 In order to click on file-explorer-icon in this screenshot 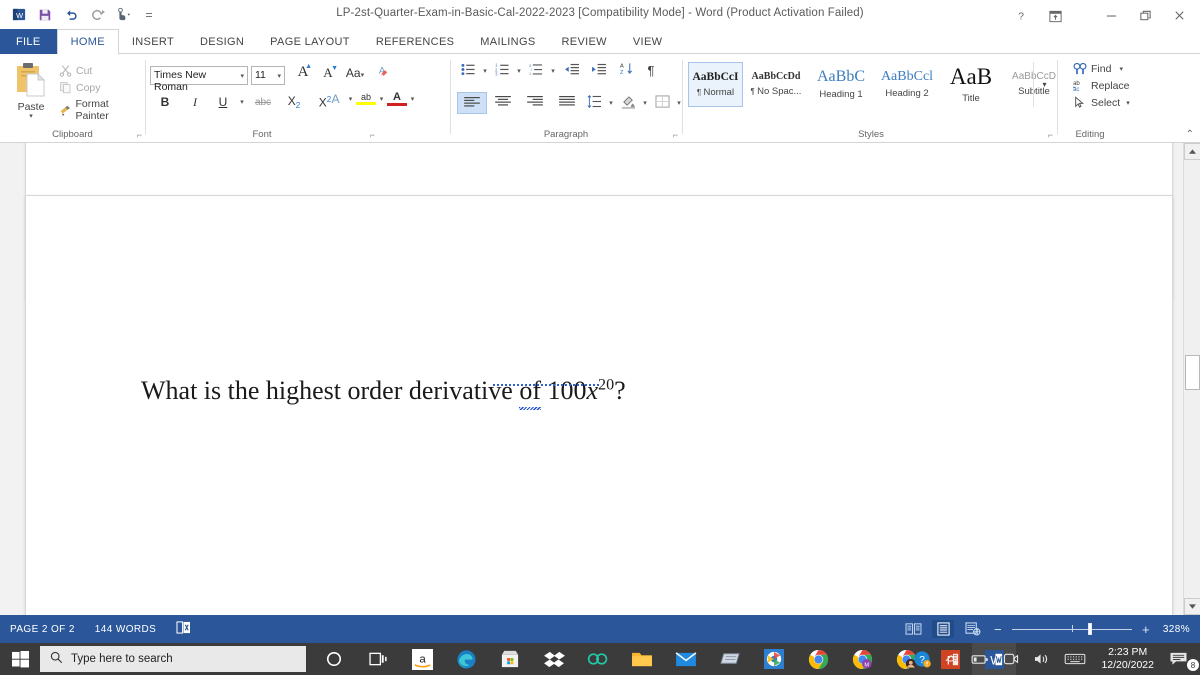, I will do `click(642, 659)`.